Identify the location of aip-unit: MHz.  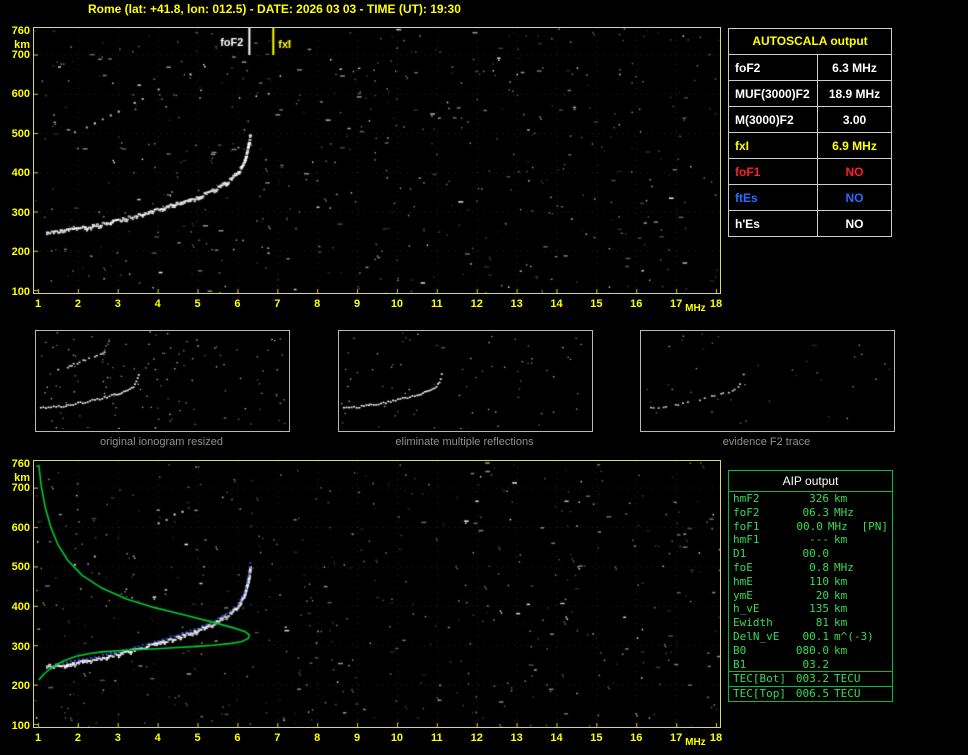
(844, 567).